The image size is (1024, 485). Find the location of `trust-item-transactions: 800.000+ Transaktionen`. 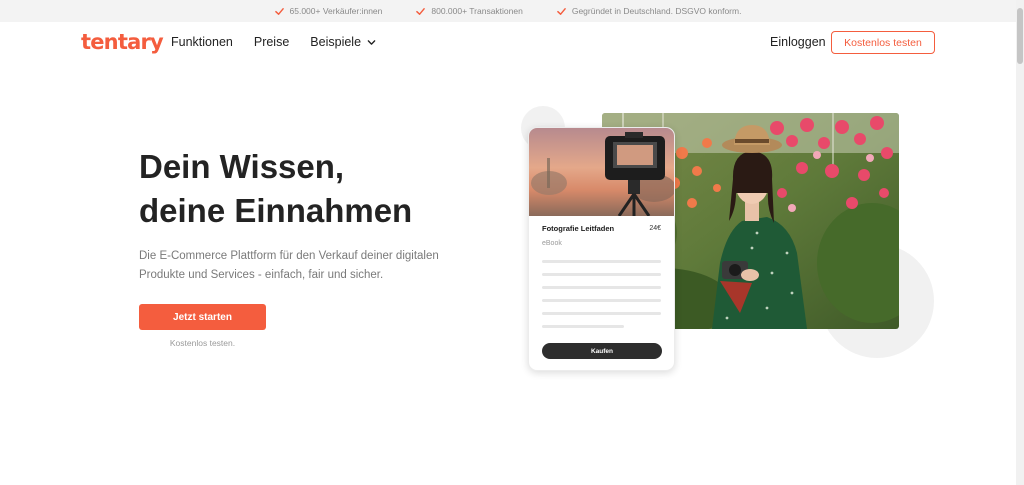

trust-item-transactions: 800.000+ Transaktionen is located at coordinates (469, 11).